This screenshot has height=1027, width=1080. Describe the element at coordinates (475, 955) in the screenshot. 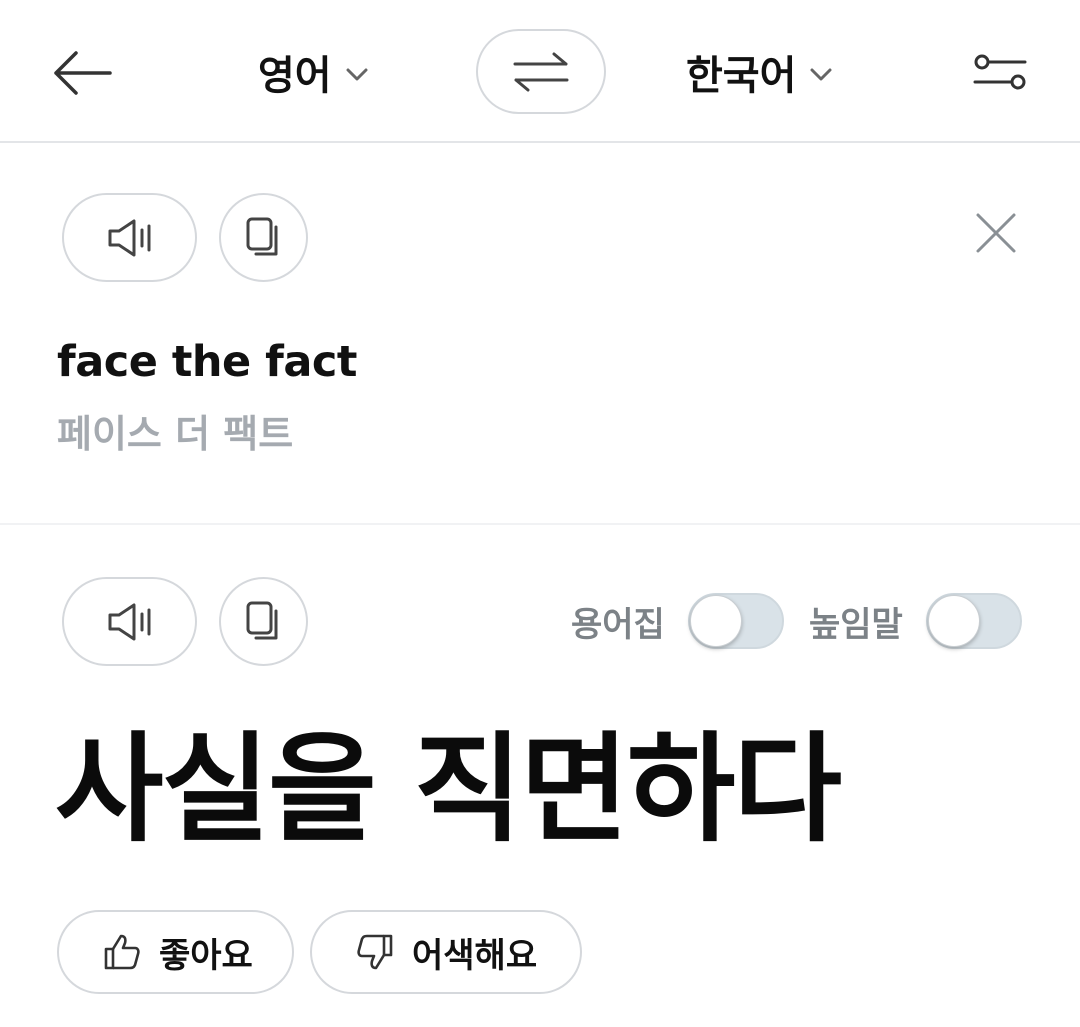

I see `awkward-label: 어색해요` at that location.